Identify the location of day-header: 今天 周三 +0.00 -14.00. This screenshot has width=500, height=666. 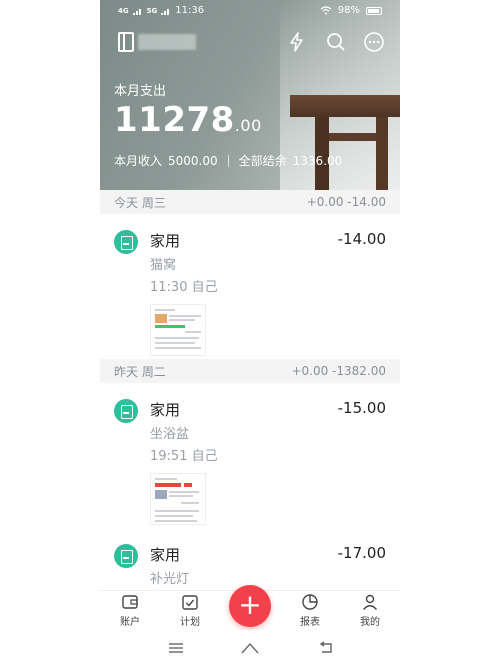
(250, 202).